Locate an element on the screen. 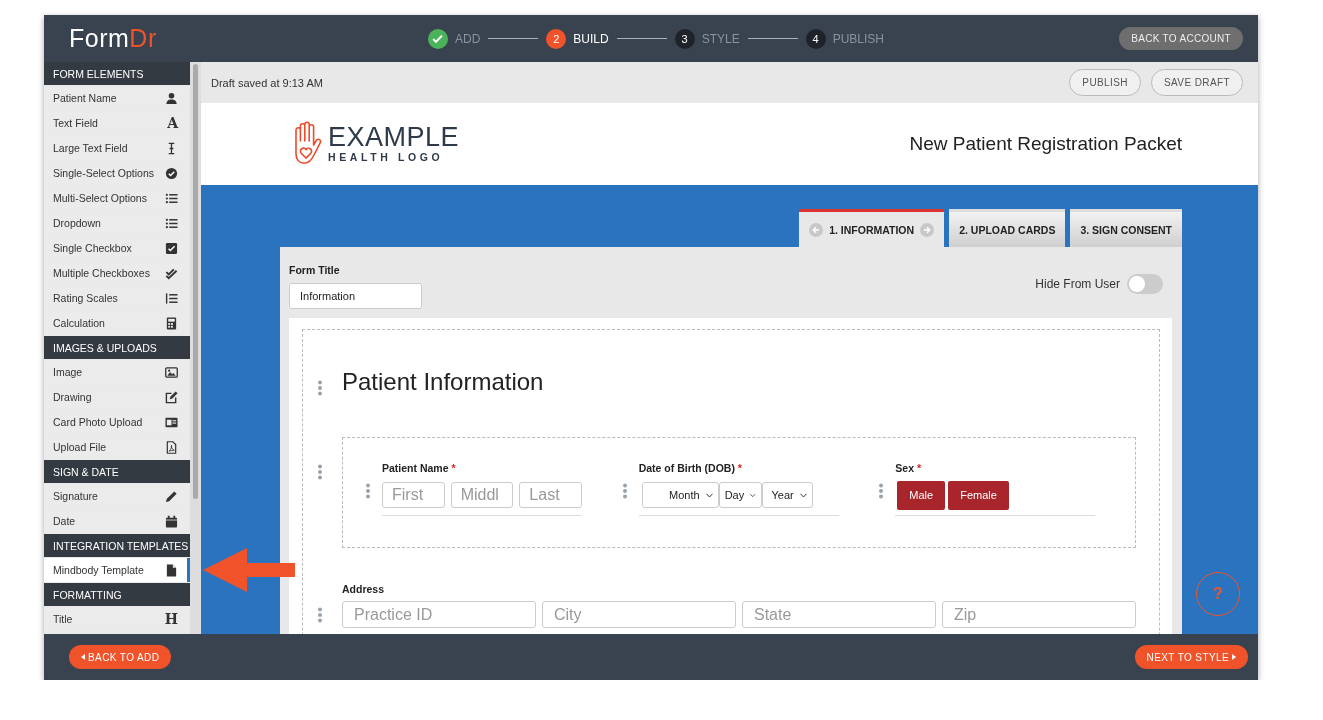 The width and height of the screenshot is (1323, 720). address-input: Practice ID is located at coordinates (439, 614).